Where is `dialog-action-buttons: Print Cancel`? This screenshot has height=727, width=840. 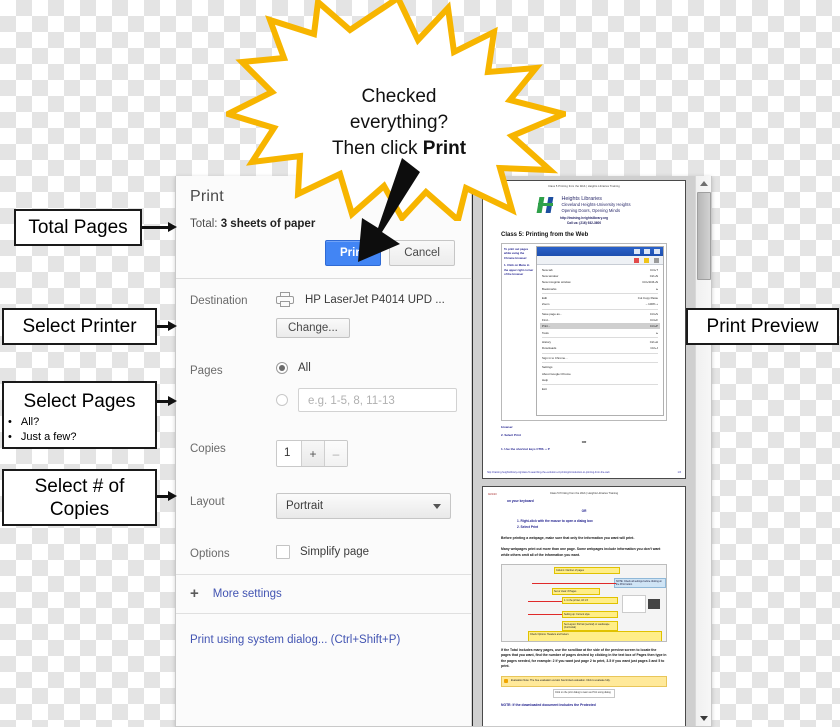 dialog-action-buttons: Print Cancel is located at coordinates (323, 254).